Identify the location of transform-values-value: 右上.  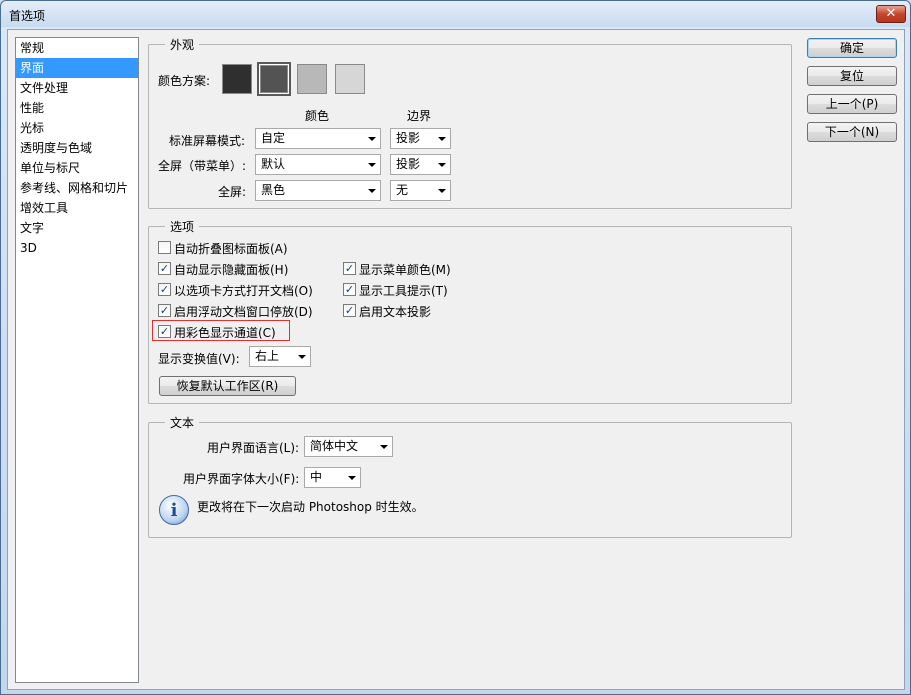
(267, 356).